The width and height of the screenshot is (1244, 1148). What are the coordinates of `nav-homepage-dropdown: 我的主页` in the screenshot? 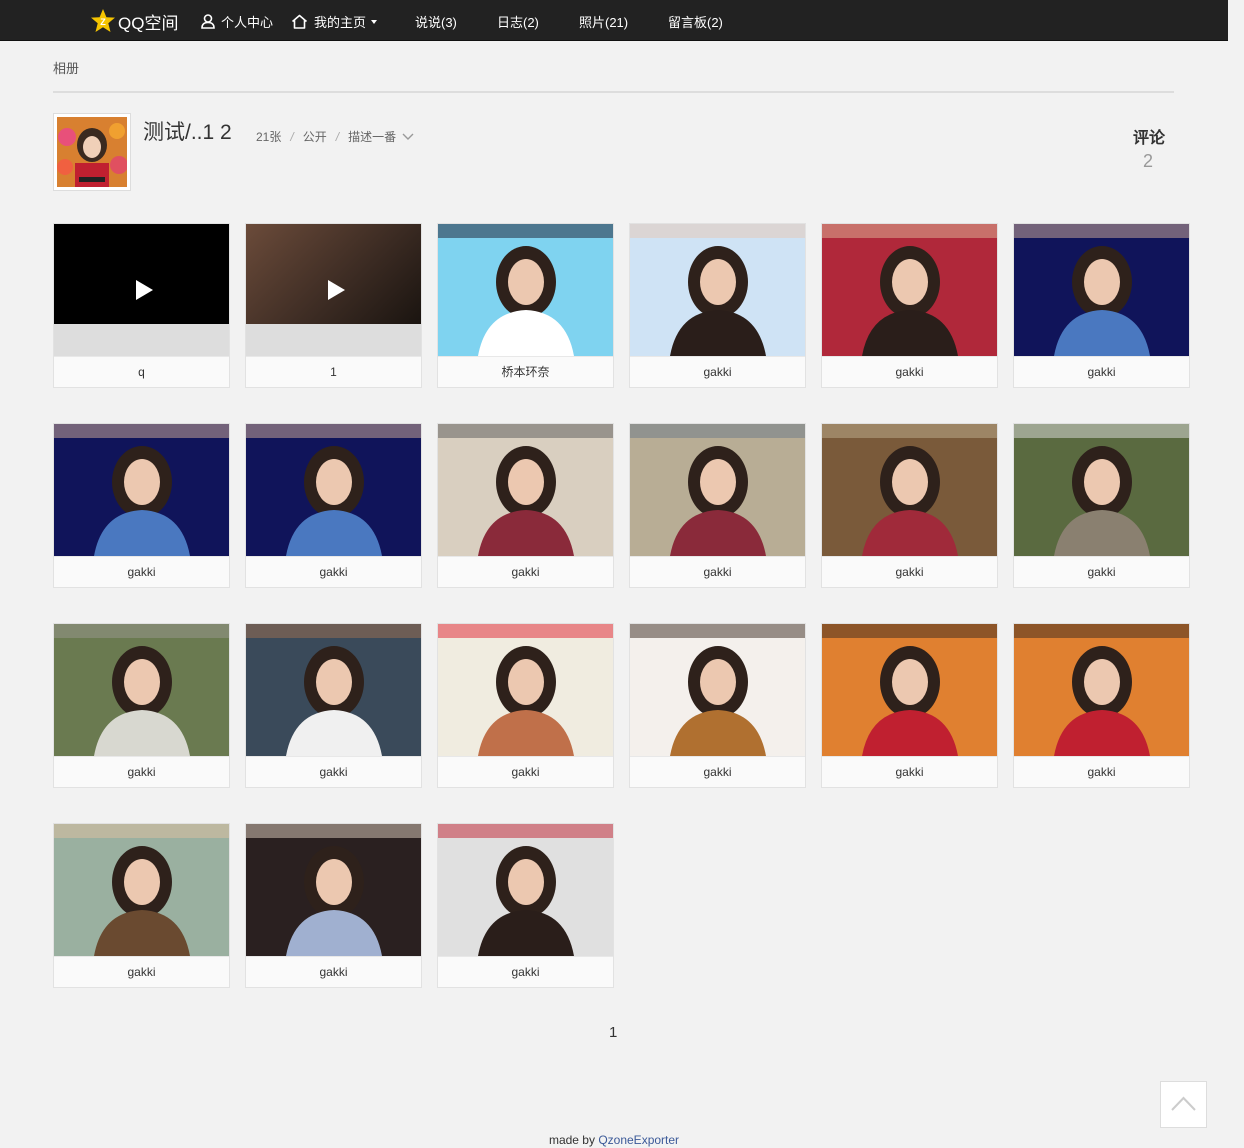 It's located at (334, 21).